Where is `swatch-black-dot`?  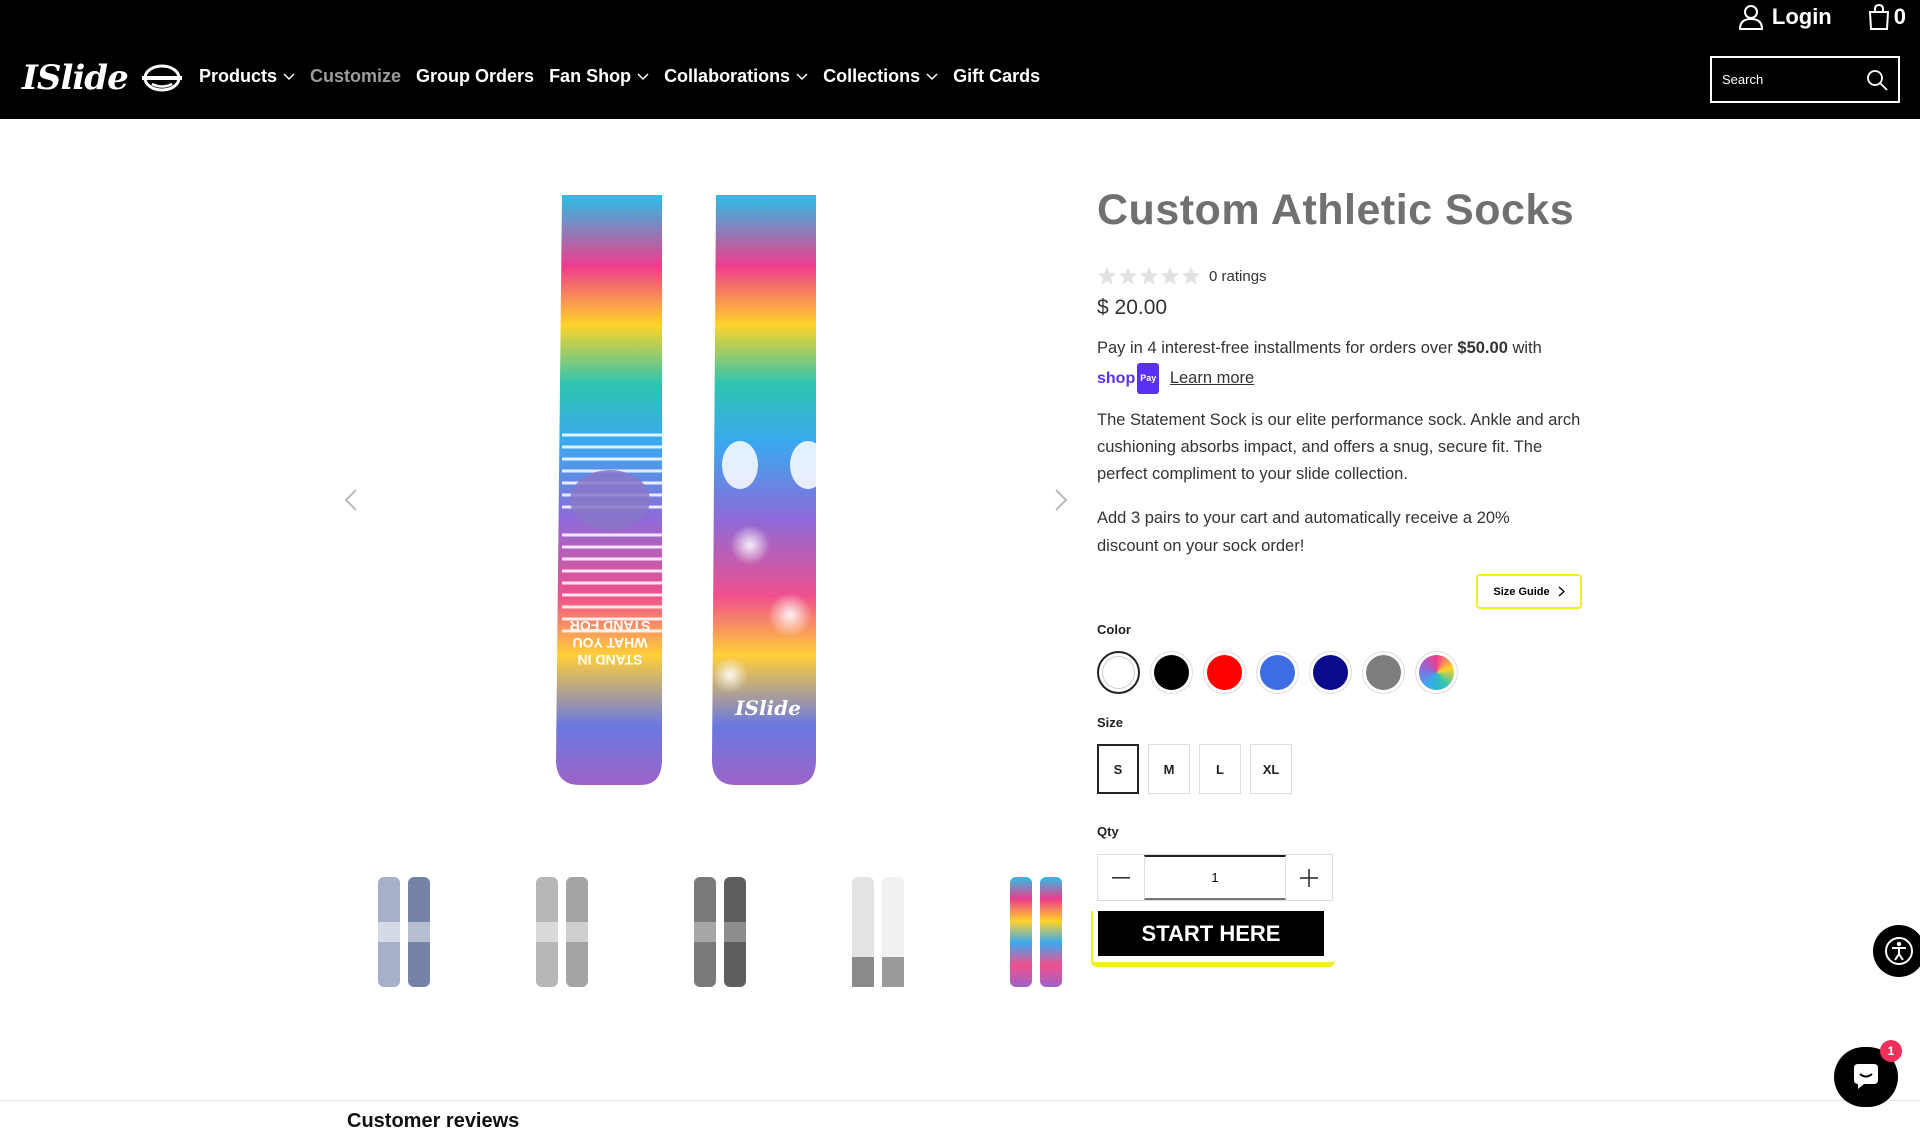
swatch-black-dot is located at coordinates (1171, 672).